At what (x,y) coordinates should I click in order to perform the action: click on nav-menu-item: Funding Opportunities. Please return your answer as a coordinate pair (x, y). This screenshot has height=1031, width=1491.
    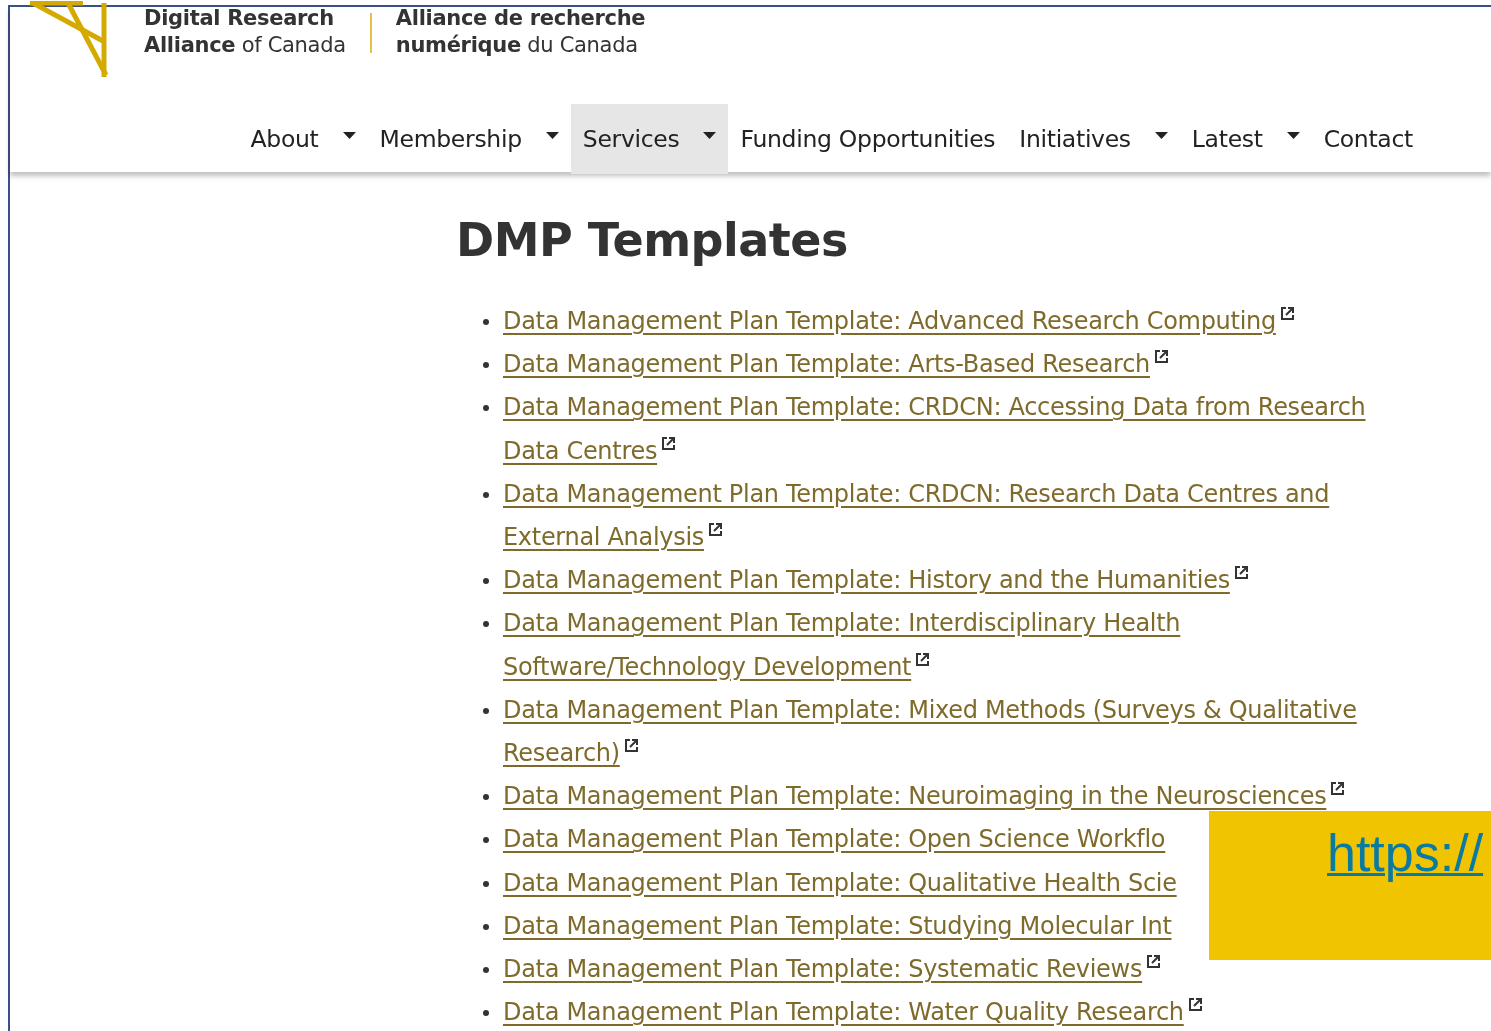
    Looking at the image, I should click on (868, 139).